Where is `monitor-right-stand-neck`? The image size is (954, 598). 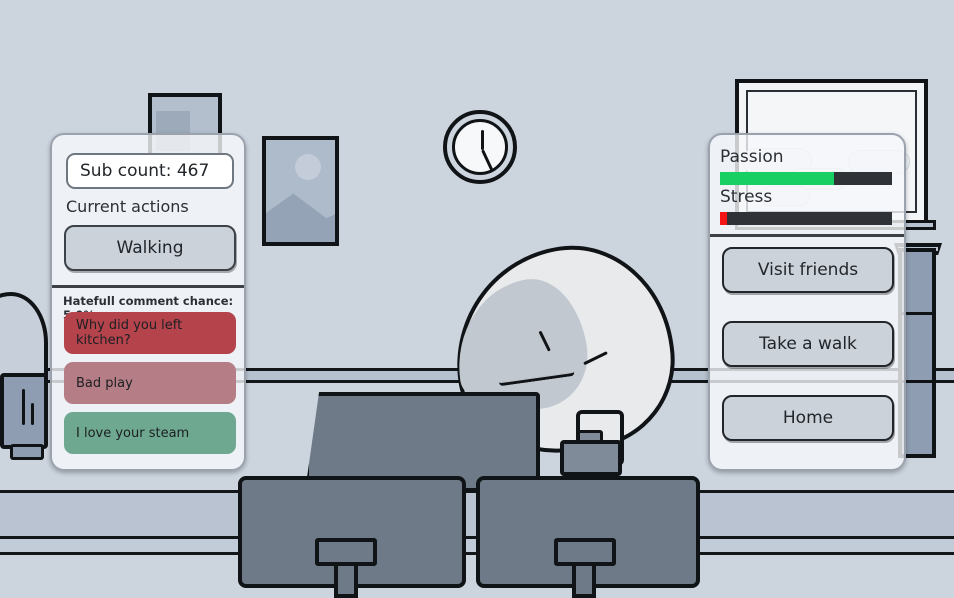
monitor-right-stand-neck is located at coordinates (584, 580).